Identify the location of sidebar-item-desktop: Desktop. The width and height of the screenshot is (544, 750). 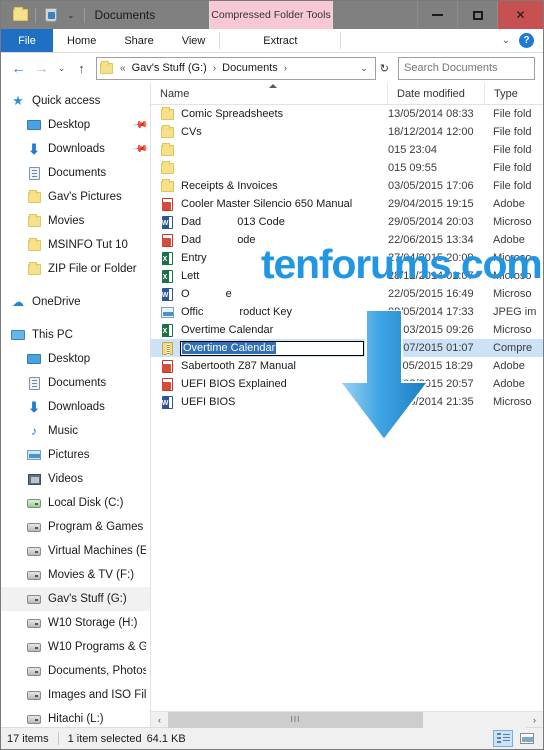
(75, 359).